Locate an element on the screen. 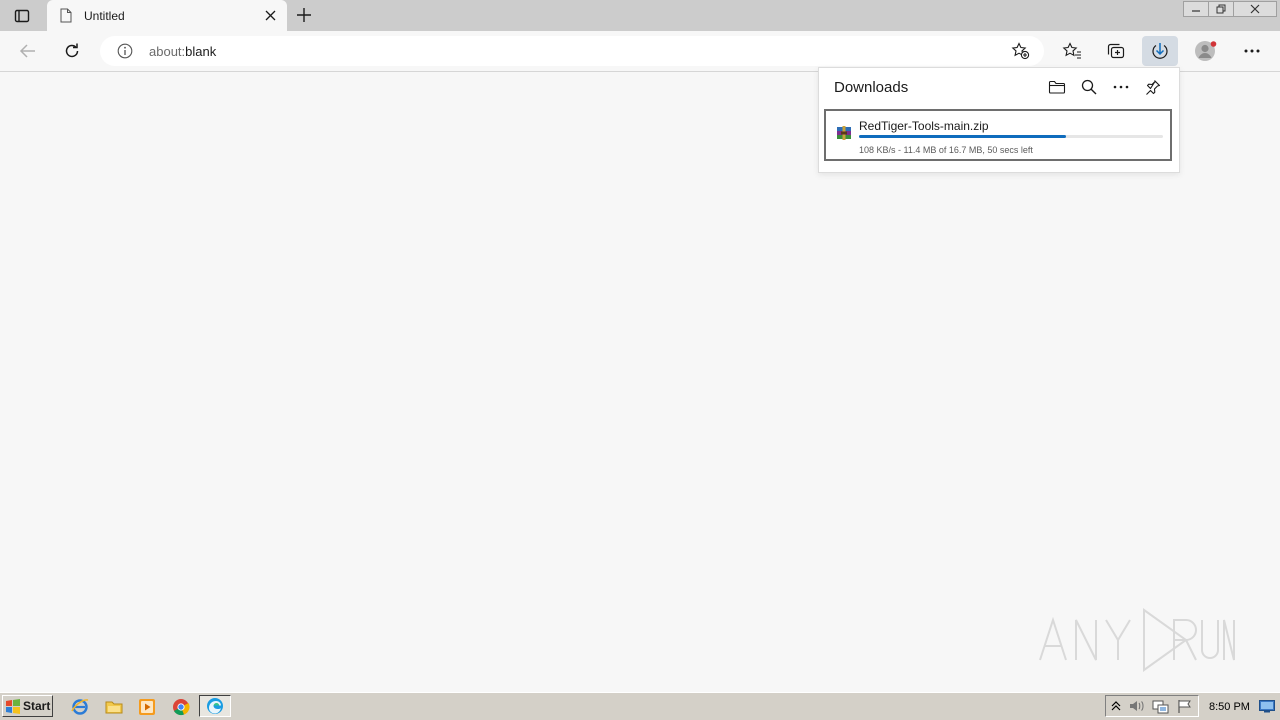  edge-icon is located at coordinates (215, 706).